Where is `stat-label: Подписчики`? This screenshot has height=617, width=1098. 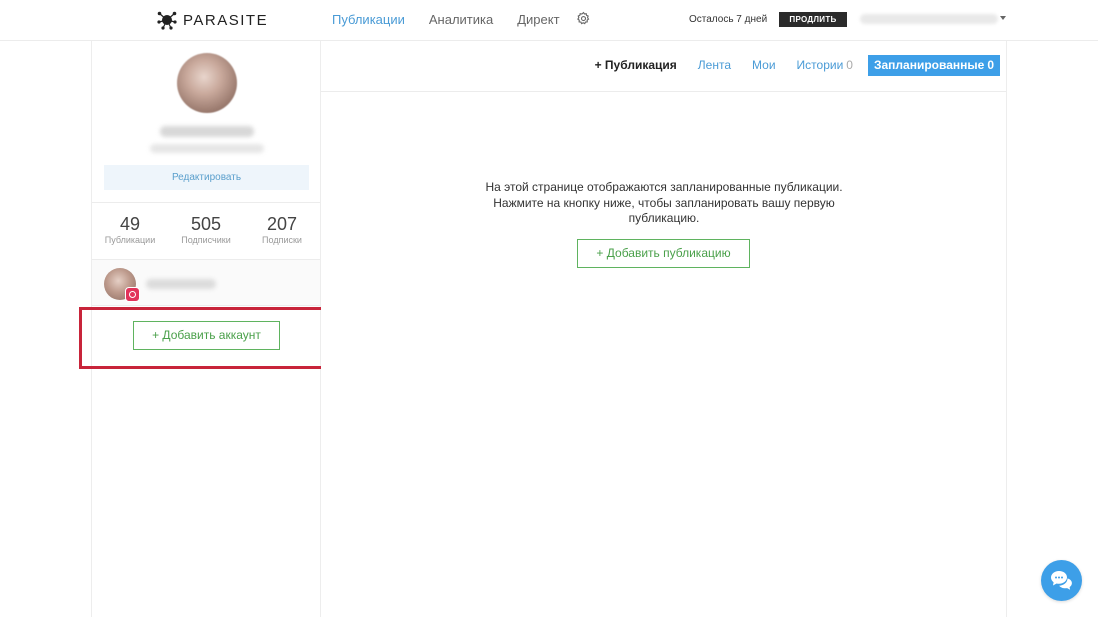
stat-label: Подписчики is located at coordinates (206, 240).